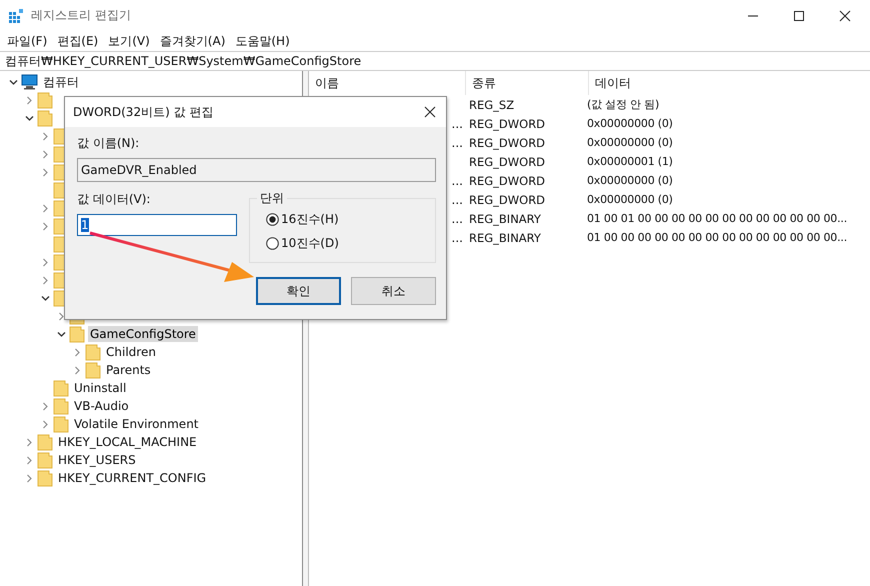  Describe the element at coordinates (298, 291) in the screenshot. I see `ok-button: 확인` at that location.